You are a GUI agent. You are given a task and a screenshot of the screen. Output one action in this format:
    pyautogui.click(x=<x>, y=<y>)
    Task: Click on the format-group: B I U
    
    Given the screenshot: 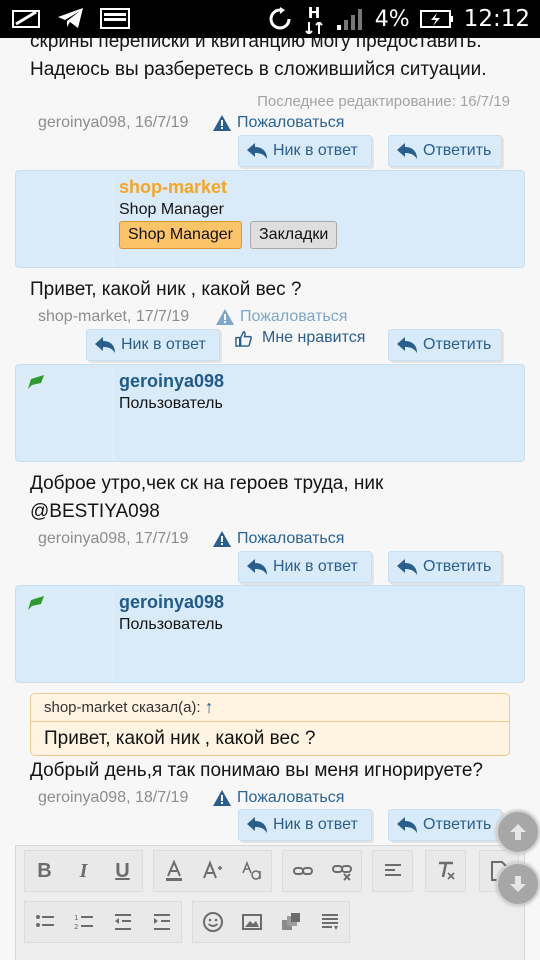 What is the action you would take?
    pyautogui.click(x=83, y=871)
    